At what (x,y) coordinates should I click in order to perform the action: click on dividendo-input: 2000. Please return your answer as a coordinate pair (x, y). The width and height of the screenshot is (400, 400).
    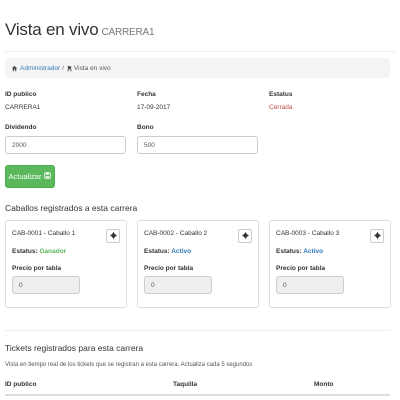
    Looking at the image, I should click on (65, 145).